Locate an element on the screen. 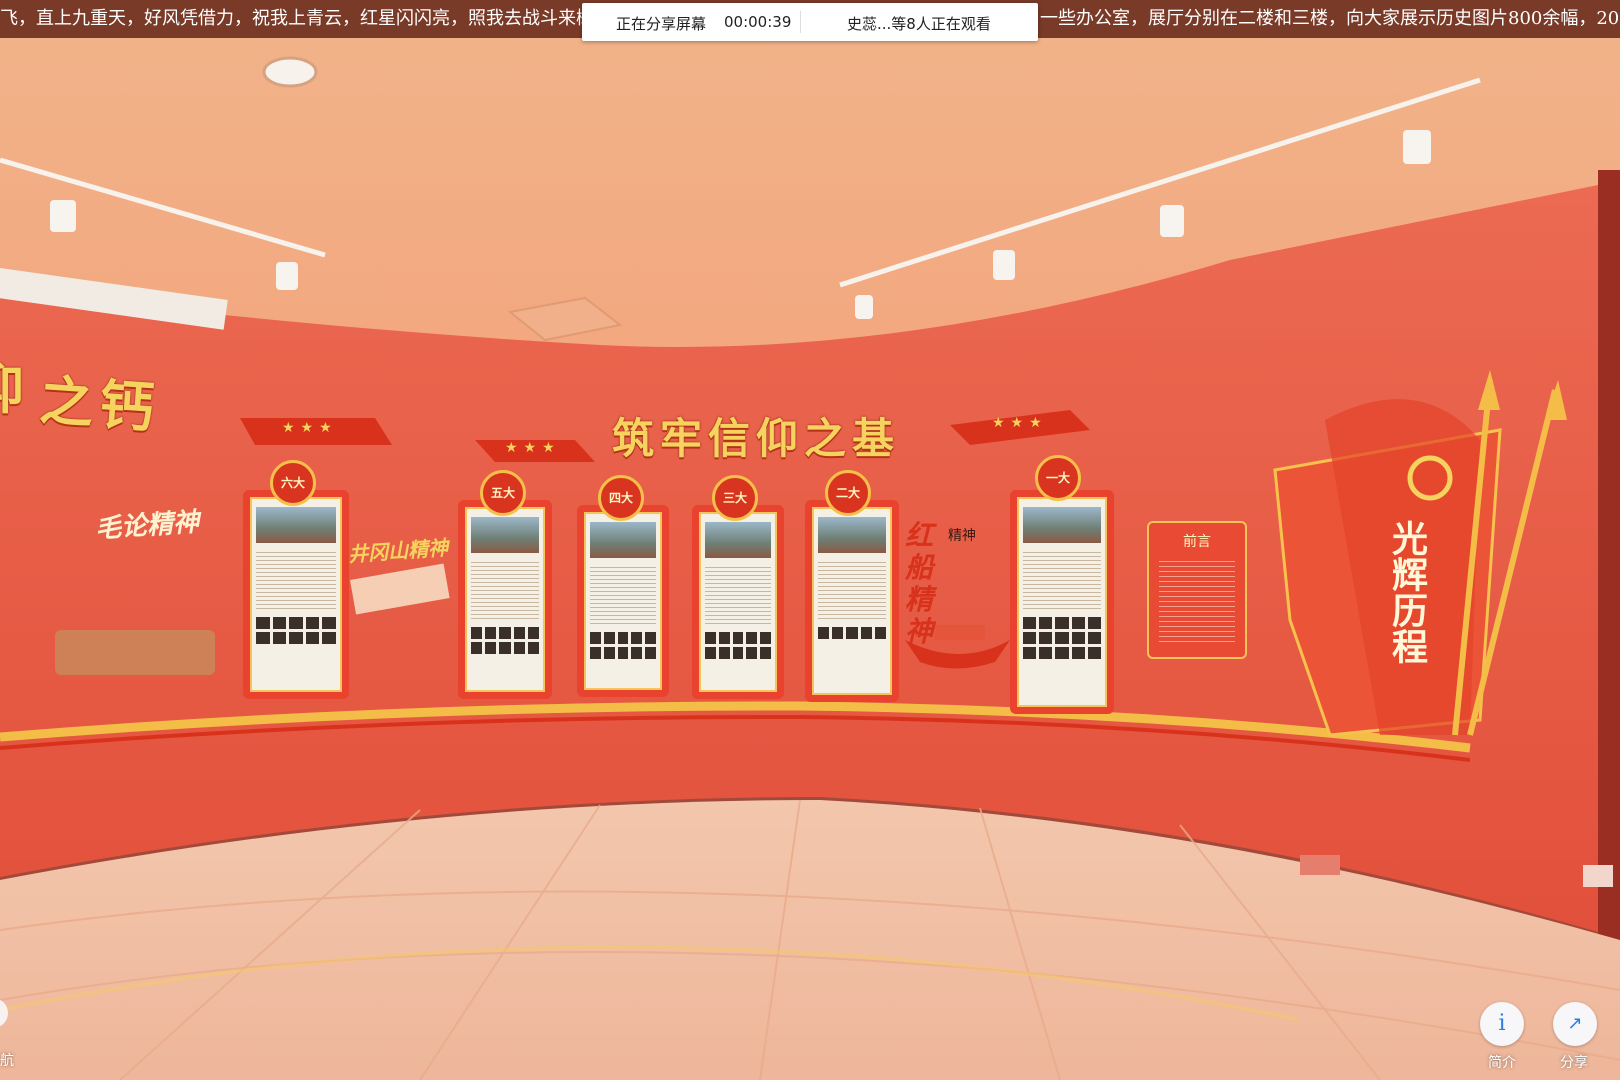 The width and height of the screenshot is (1620, 1080). spirit-label-maolun: 毛论精神 is located at coordinates (147, 526).